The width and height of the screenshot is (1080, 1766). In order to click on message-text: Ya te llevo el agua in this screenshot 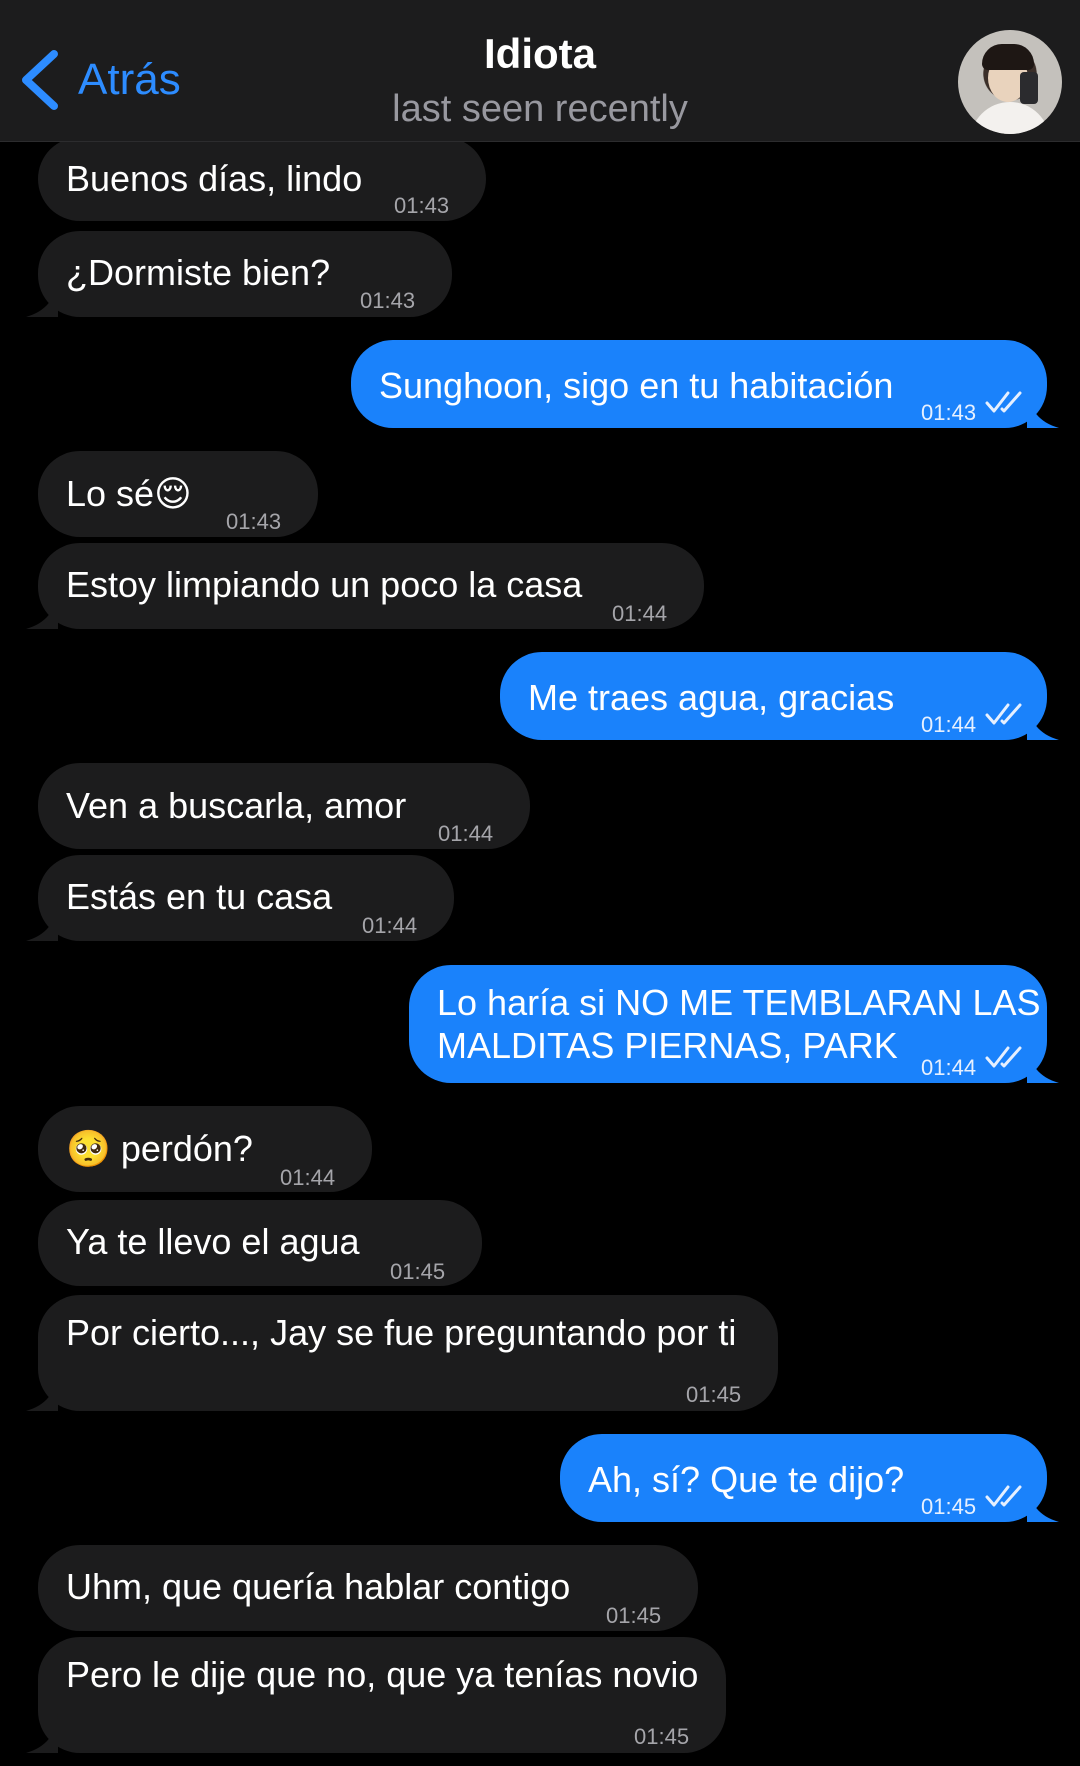, I will do `click(213, 1241)`.